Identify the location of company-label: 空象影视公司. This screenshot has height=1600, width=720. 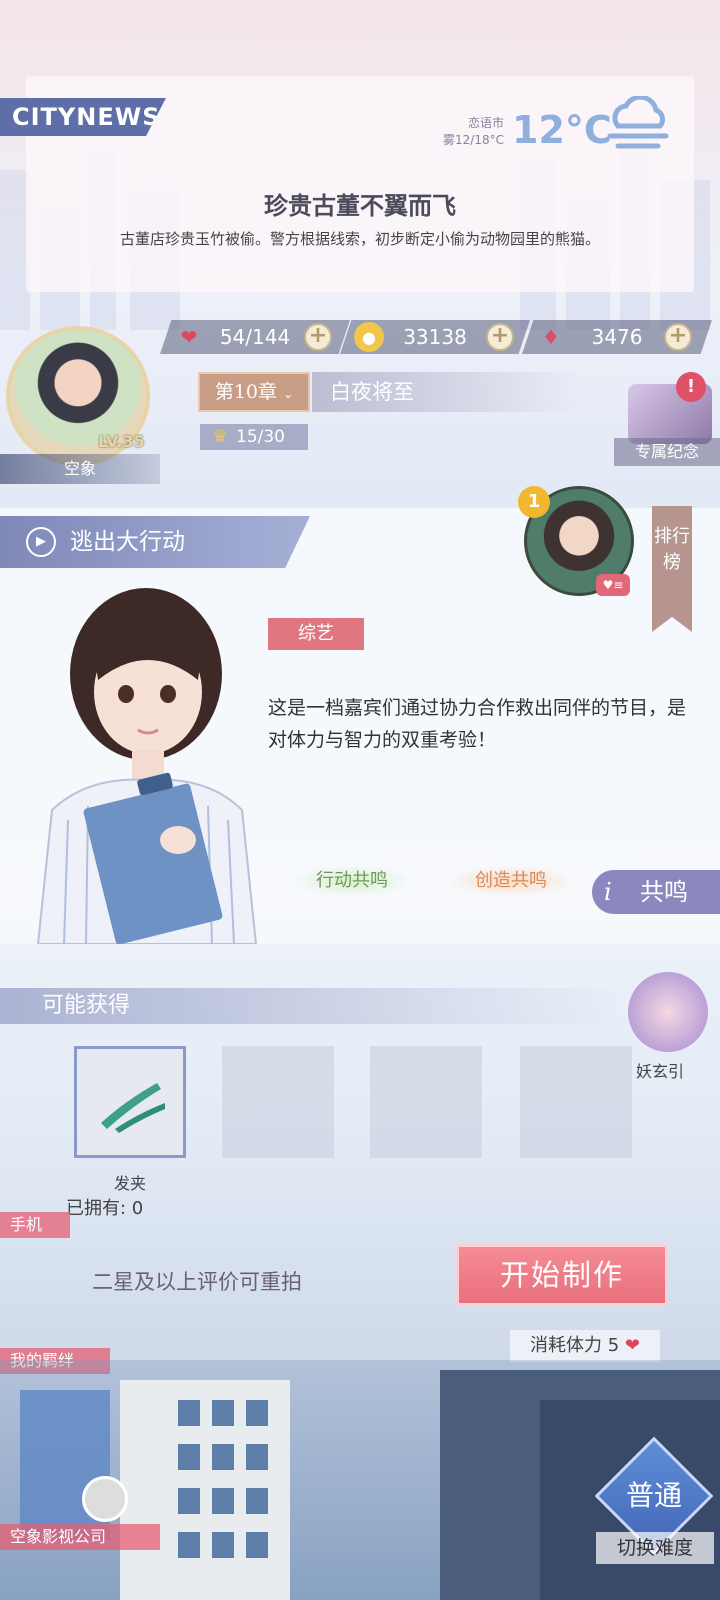
(80, 1537).